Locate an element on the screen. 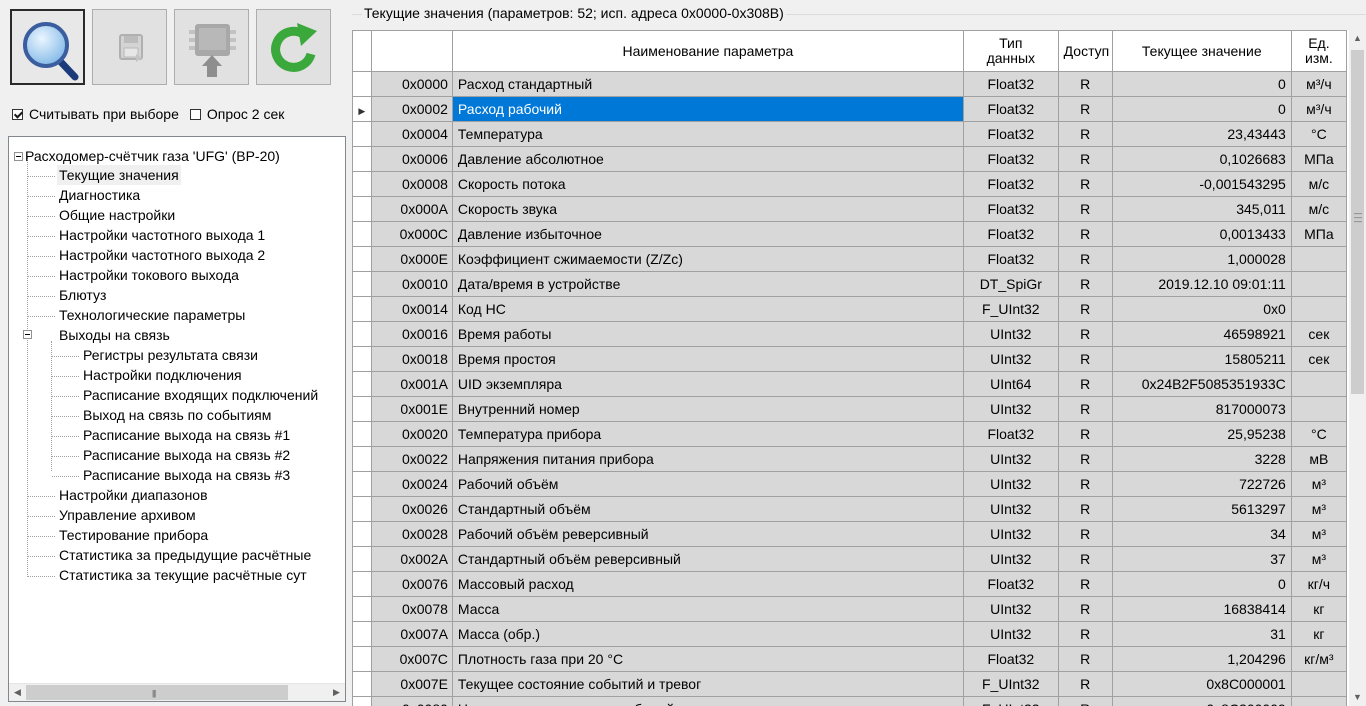 The height and width of the screenshot is (706, 1366). cell-address: 0x000A is located at coordinates (411, 209).